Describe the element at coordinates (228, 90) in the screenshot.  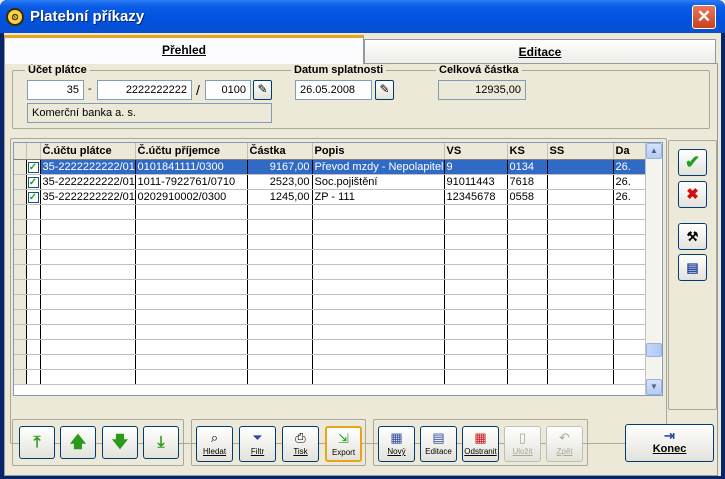
I see `bank-code-field: 0100` at that location.